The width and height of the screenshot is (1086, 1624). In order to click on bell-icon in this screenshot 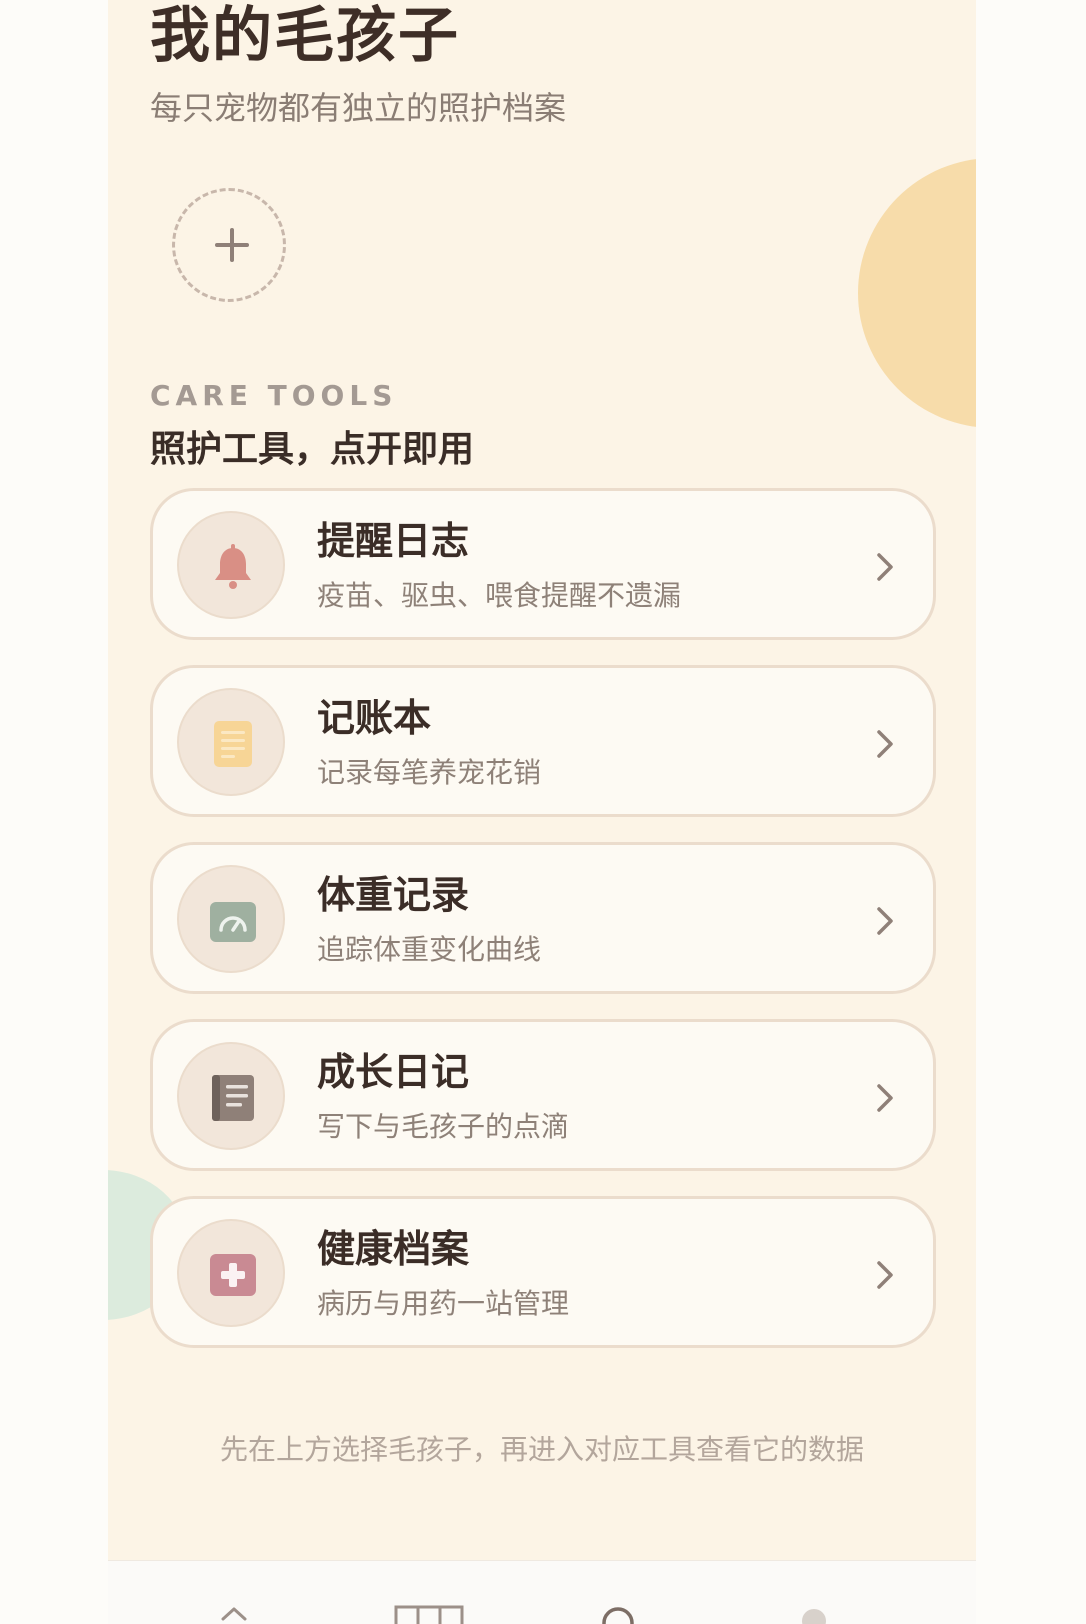, I will do `click(233, 566)`.